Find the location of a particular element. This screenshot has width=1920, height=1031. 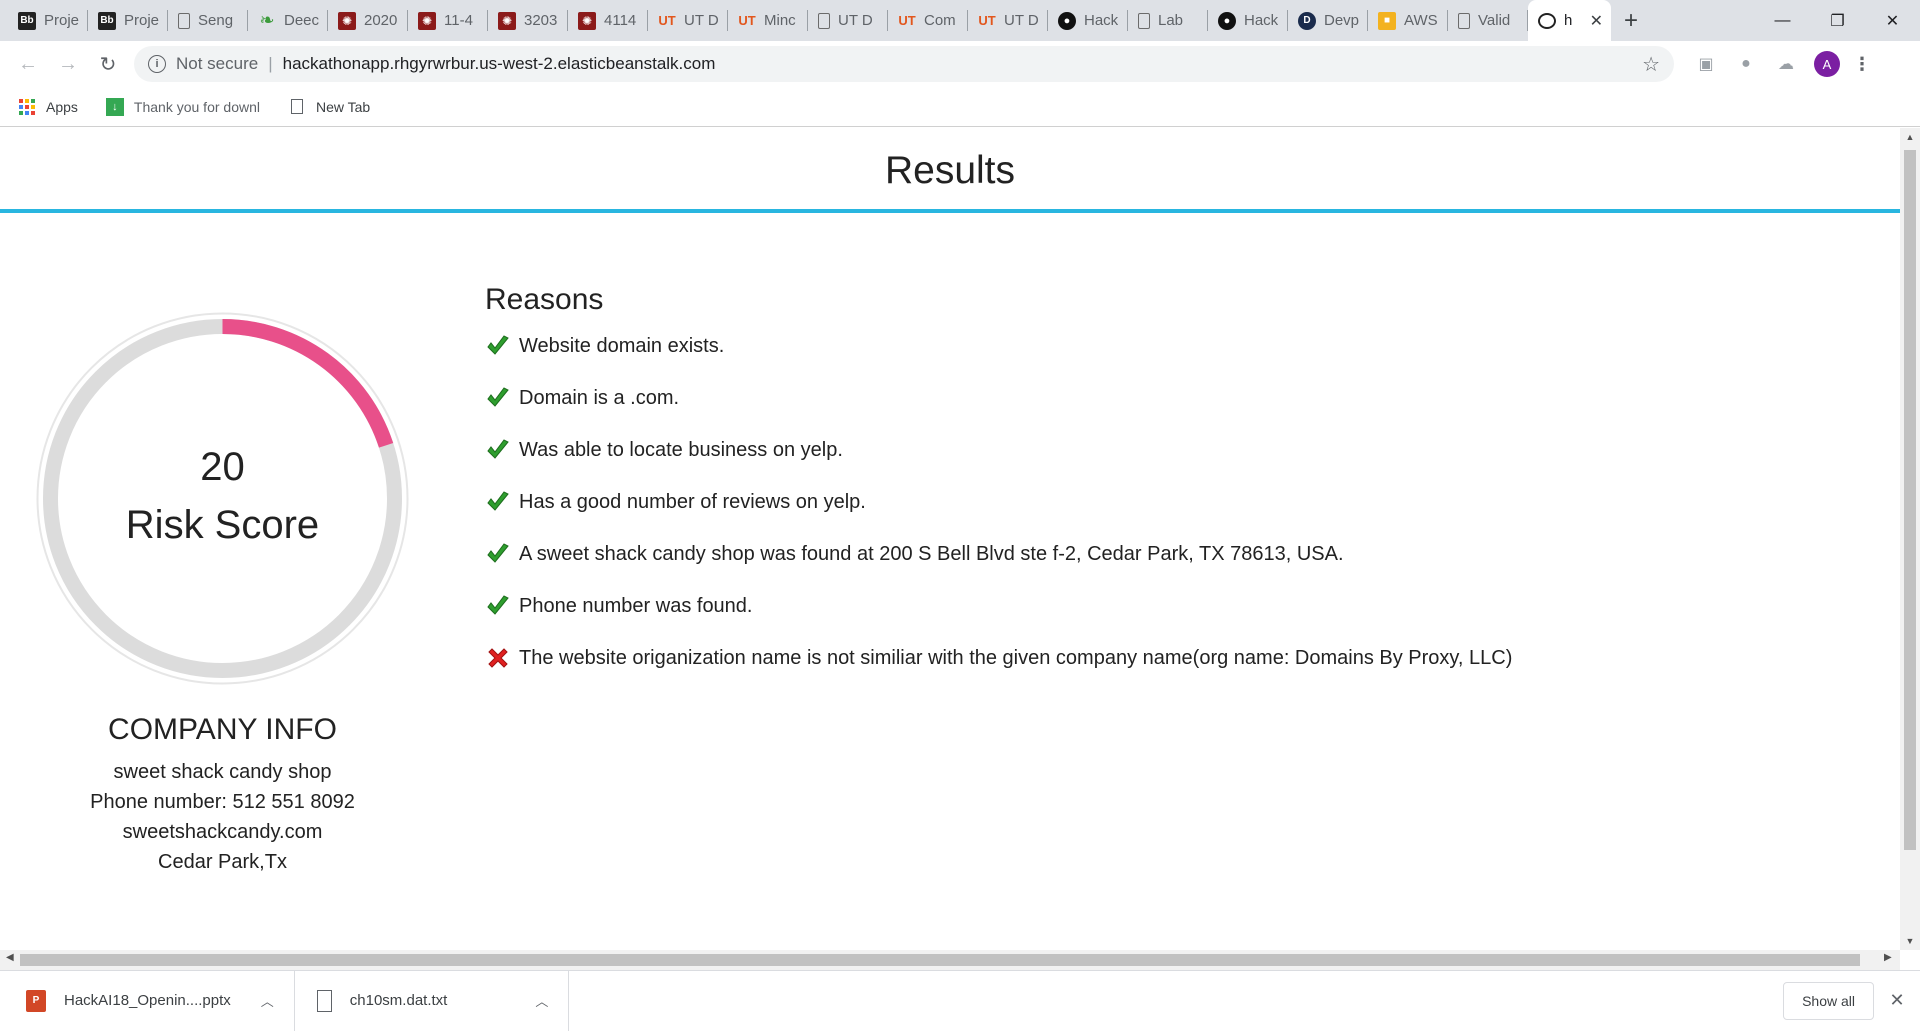

scroll-down-icon: ▼ is located at coordinates (1910, 941).